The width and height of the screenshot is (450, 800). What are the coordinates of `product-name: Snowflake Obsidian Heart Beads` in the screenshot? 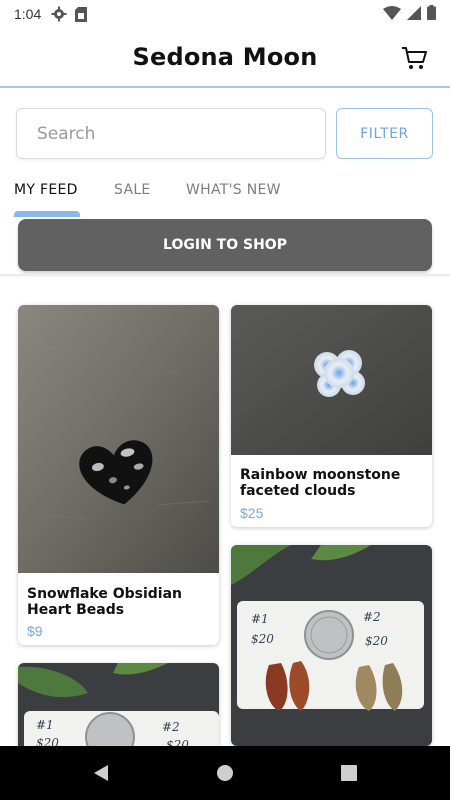 It's located at (105, 602).